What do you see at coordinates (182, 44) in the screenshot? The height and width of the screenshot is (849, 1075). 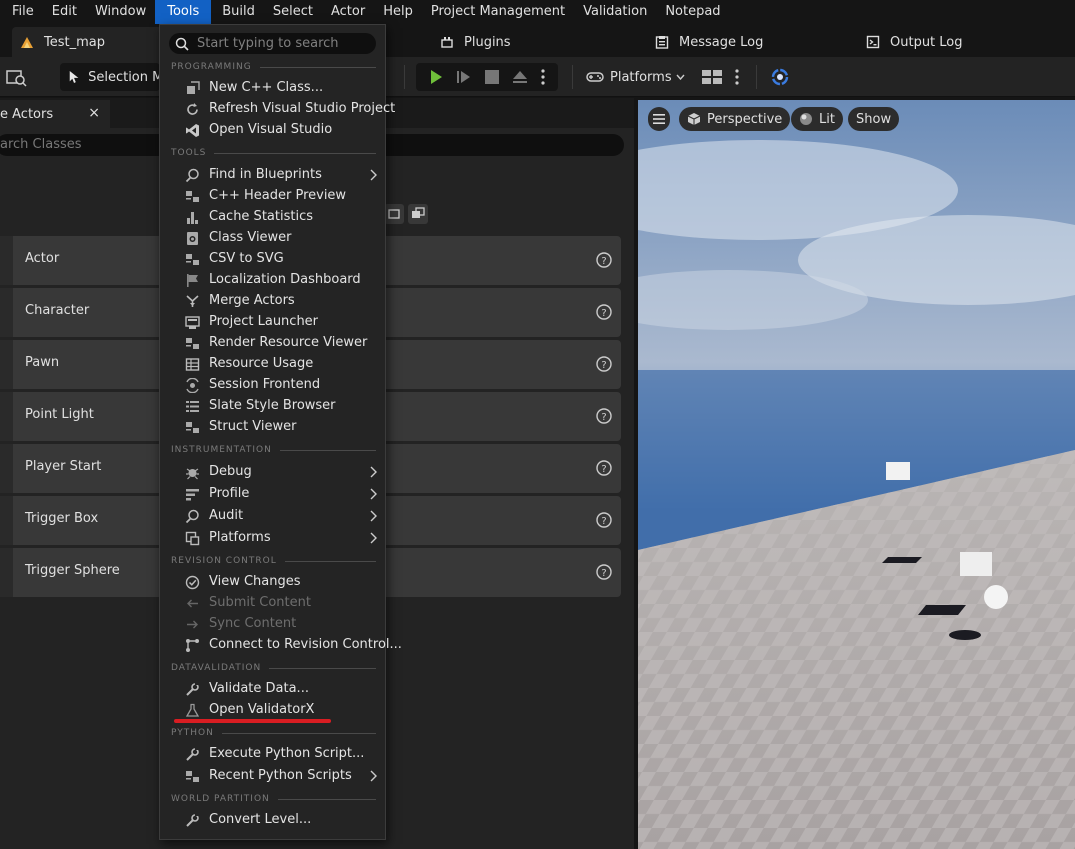 I see `search-icon` at bounding box center [182, 44].